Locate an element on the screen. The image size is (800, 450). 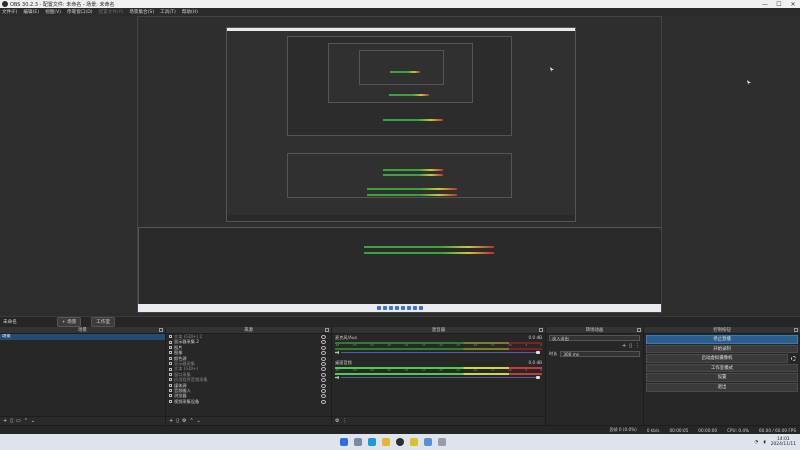
menu-profile: 配置文件(P) is located at coordinates (111, 12).